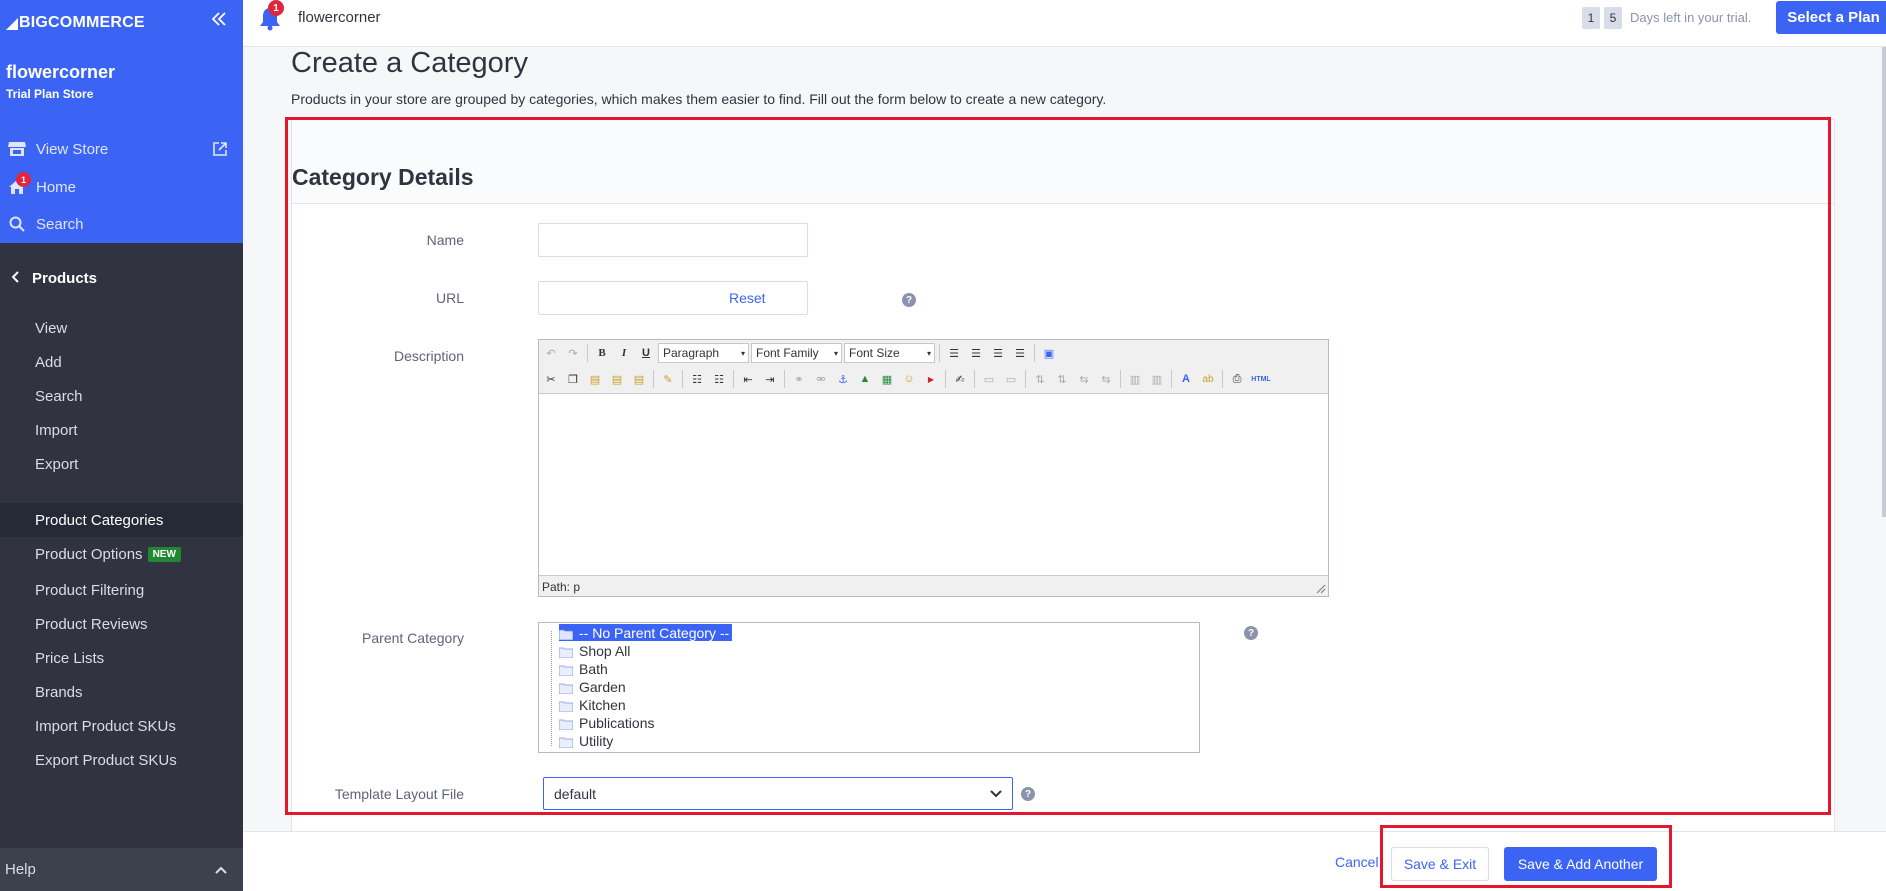 The image size is (1886, 891). I want to click on sidebar-item-add: Add, so click(121, 362).